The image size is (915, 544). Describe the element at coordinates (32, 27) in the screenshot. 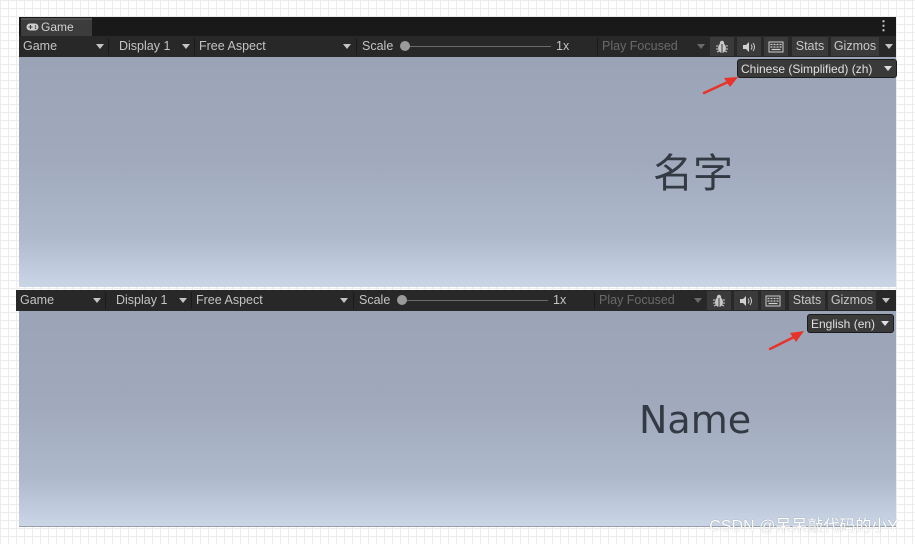

I see `gamepad-icon` at that location.